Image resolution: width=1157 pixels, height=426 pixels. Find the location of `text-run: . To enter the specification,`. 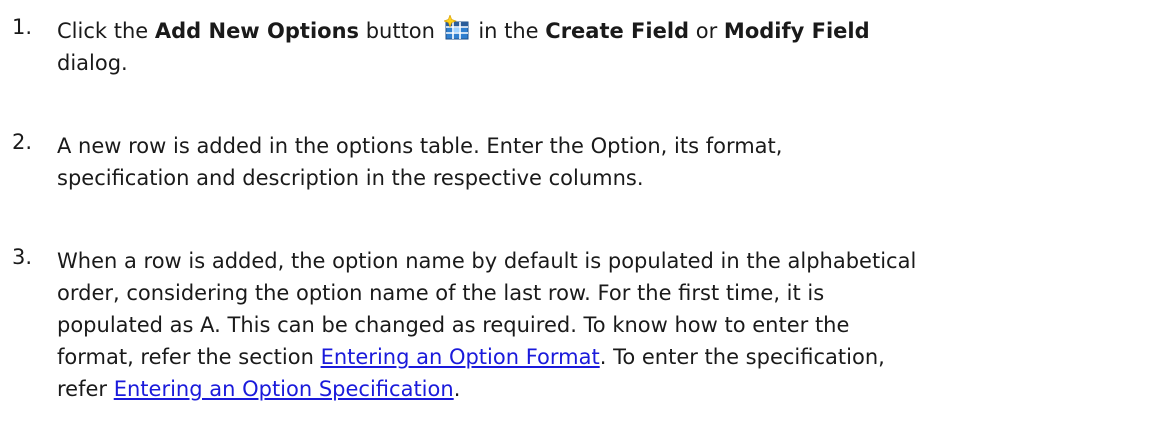

text-run: . To enter the specification, is located at coordinates (742, 357).